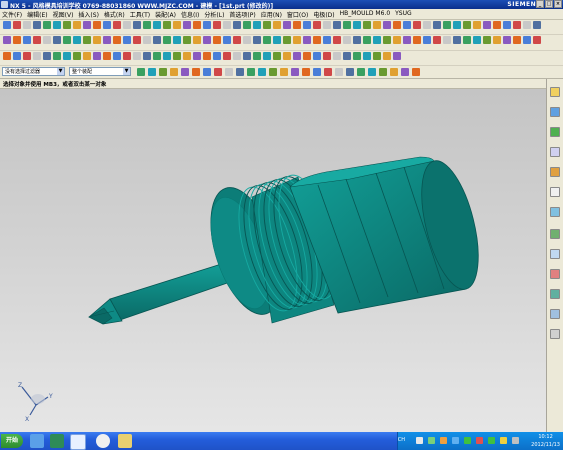 The image size is (563, 450). What do you see at coordinates (114, 14) in the screenshot?
I see `menu-format: 格式(R)` at bounding box center [114, 14].